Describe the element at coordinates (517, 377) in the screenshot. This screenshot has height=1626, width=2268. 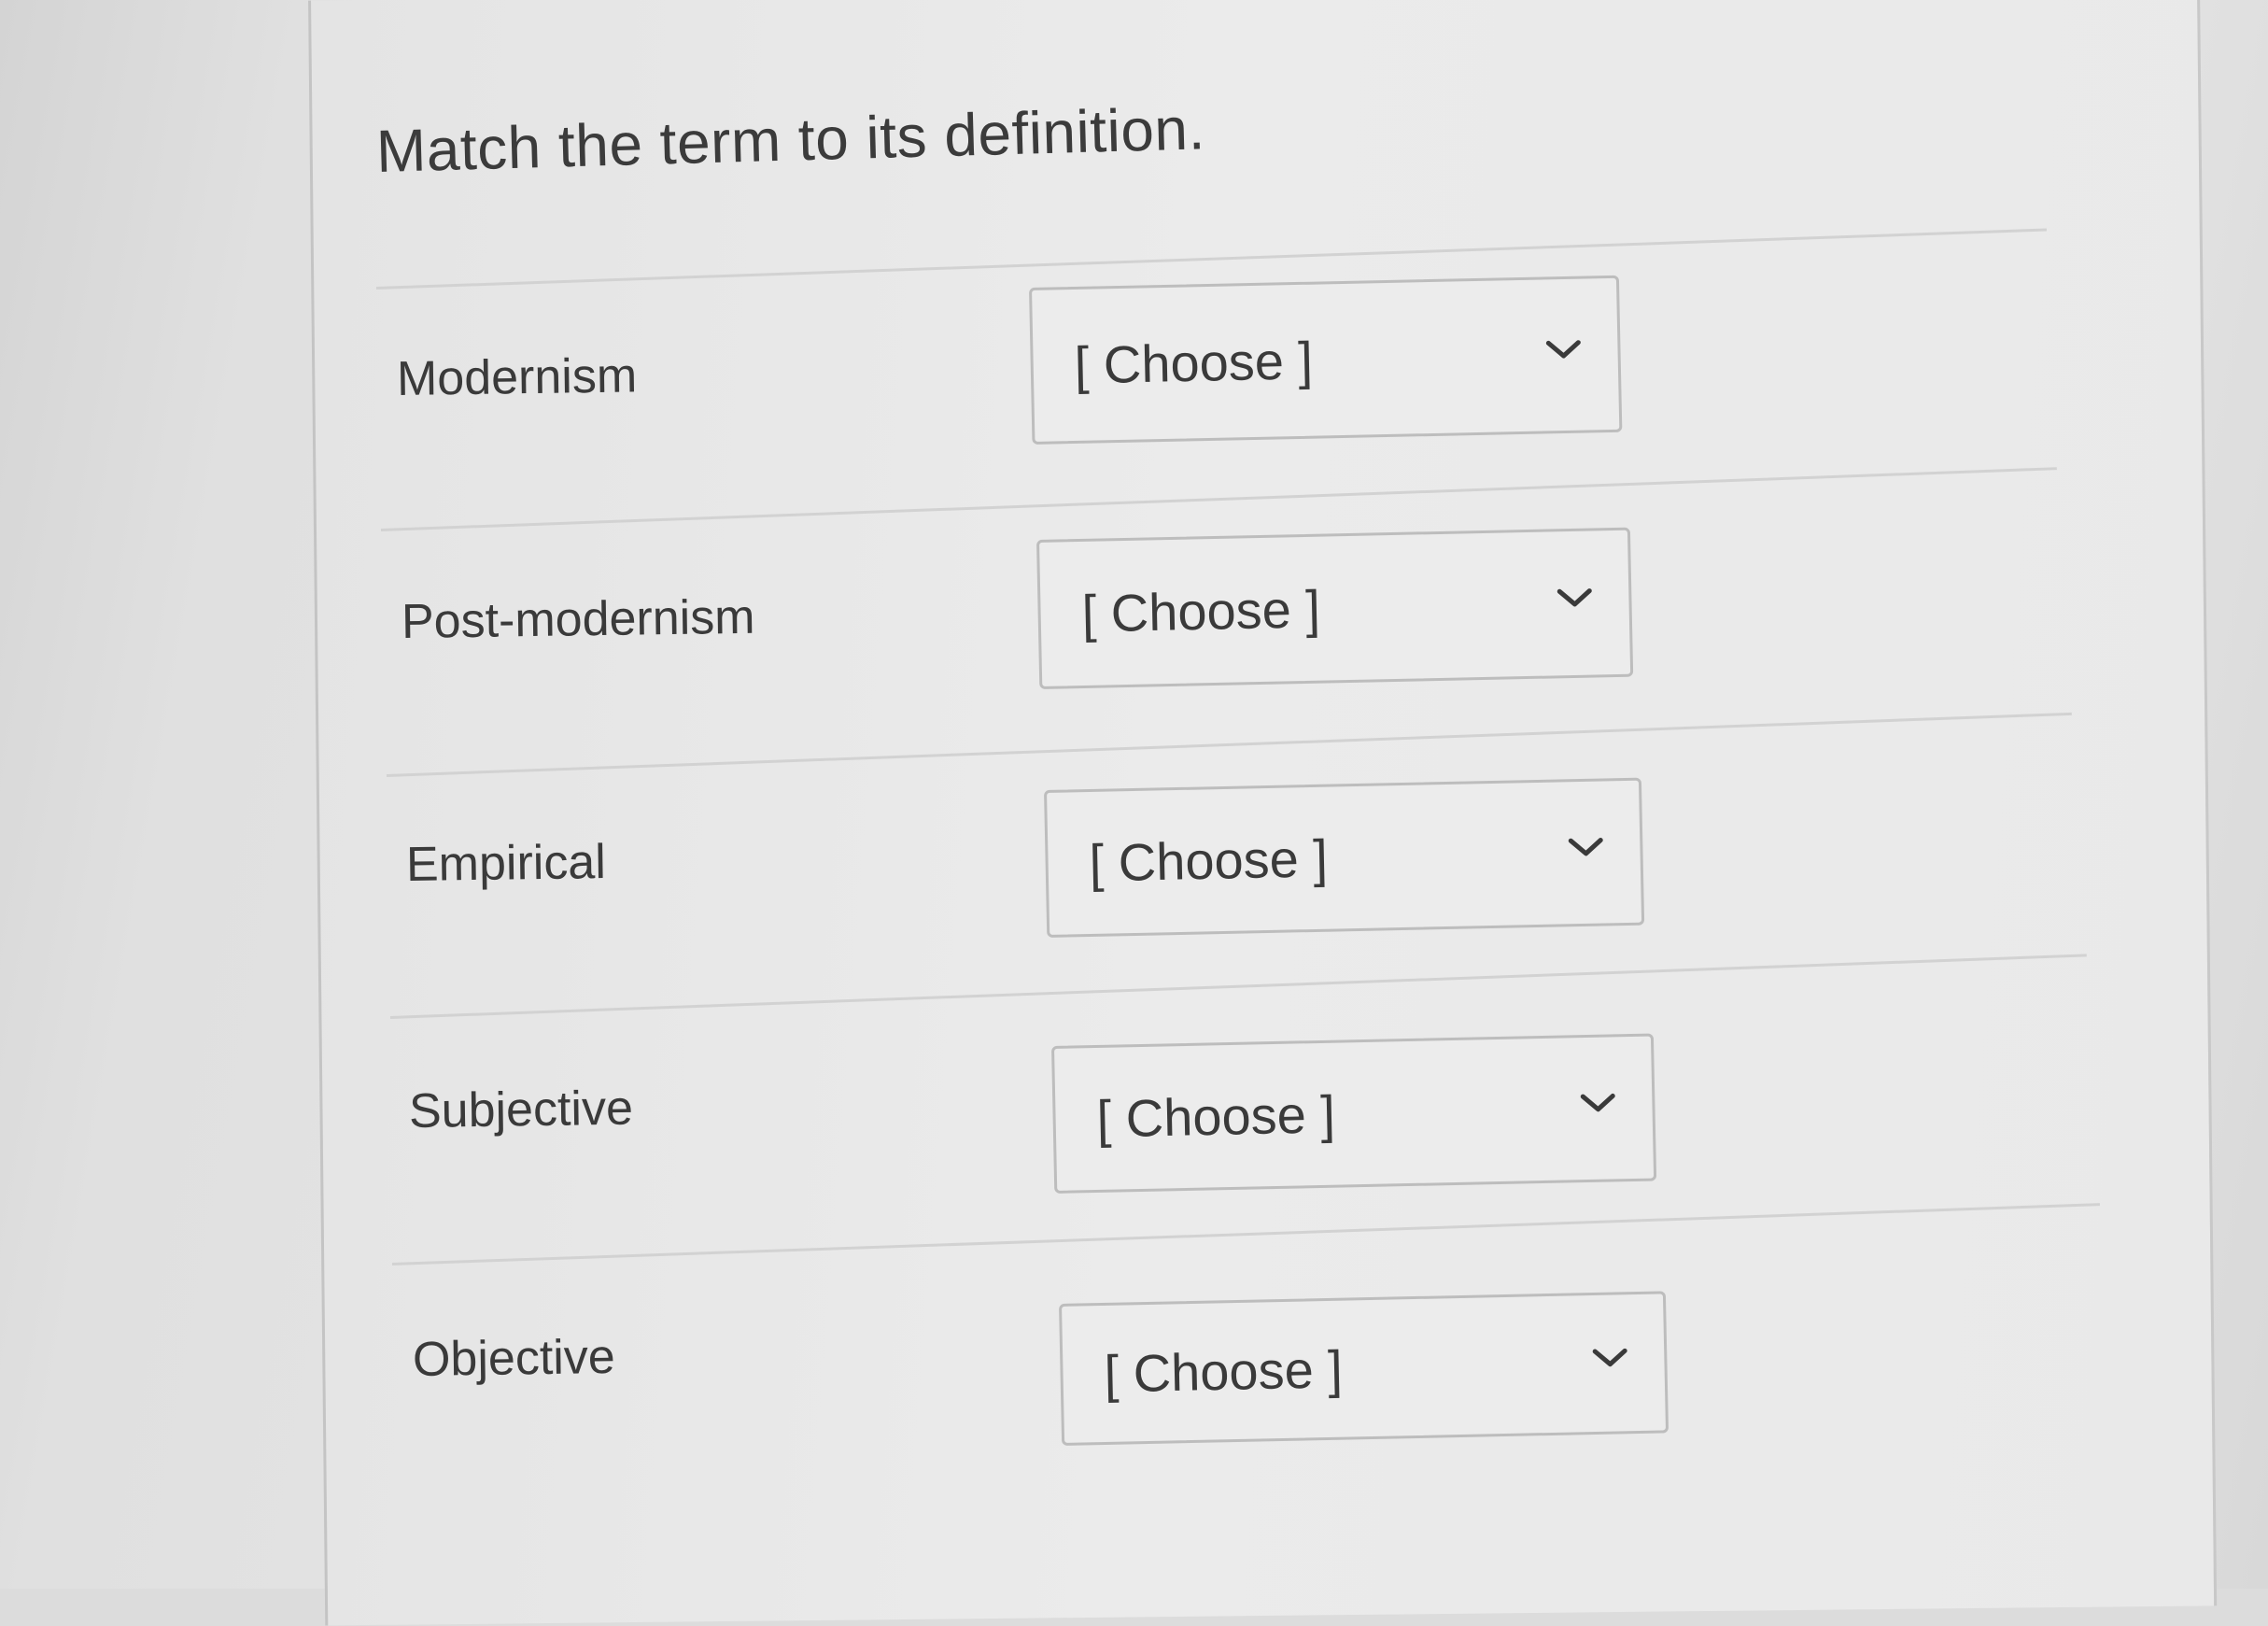
I see `term-label-modernism: Modernism` at that location.